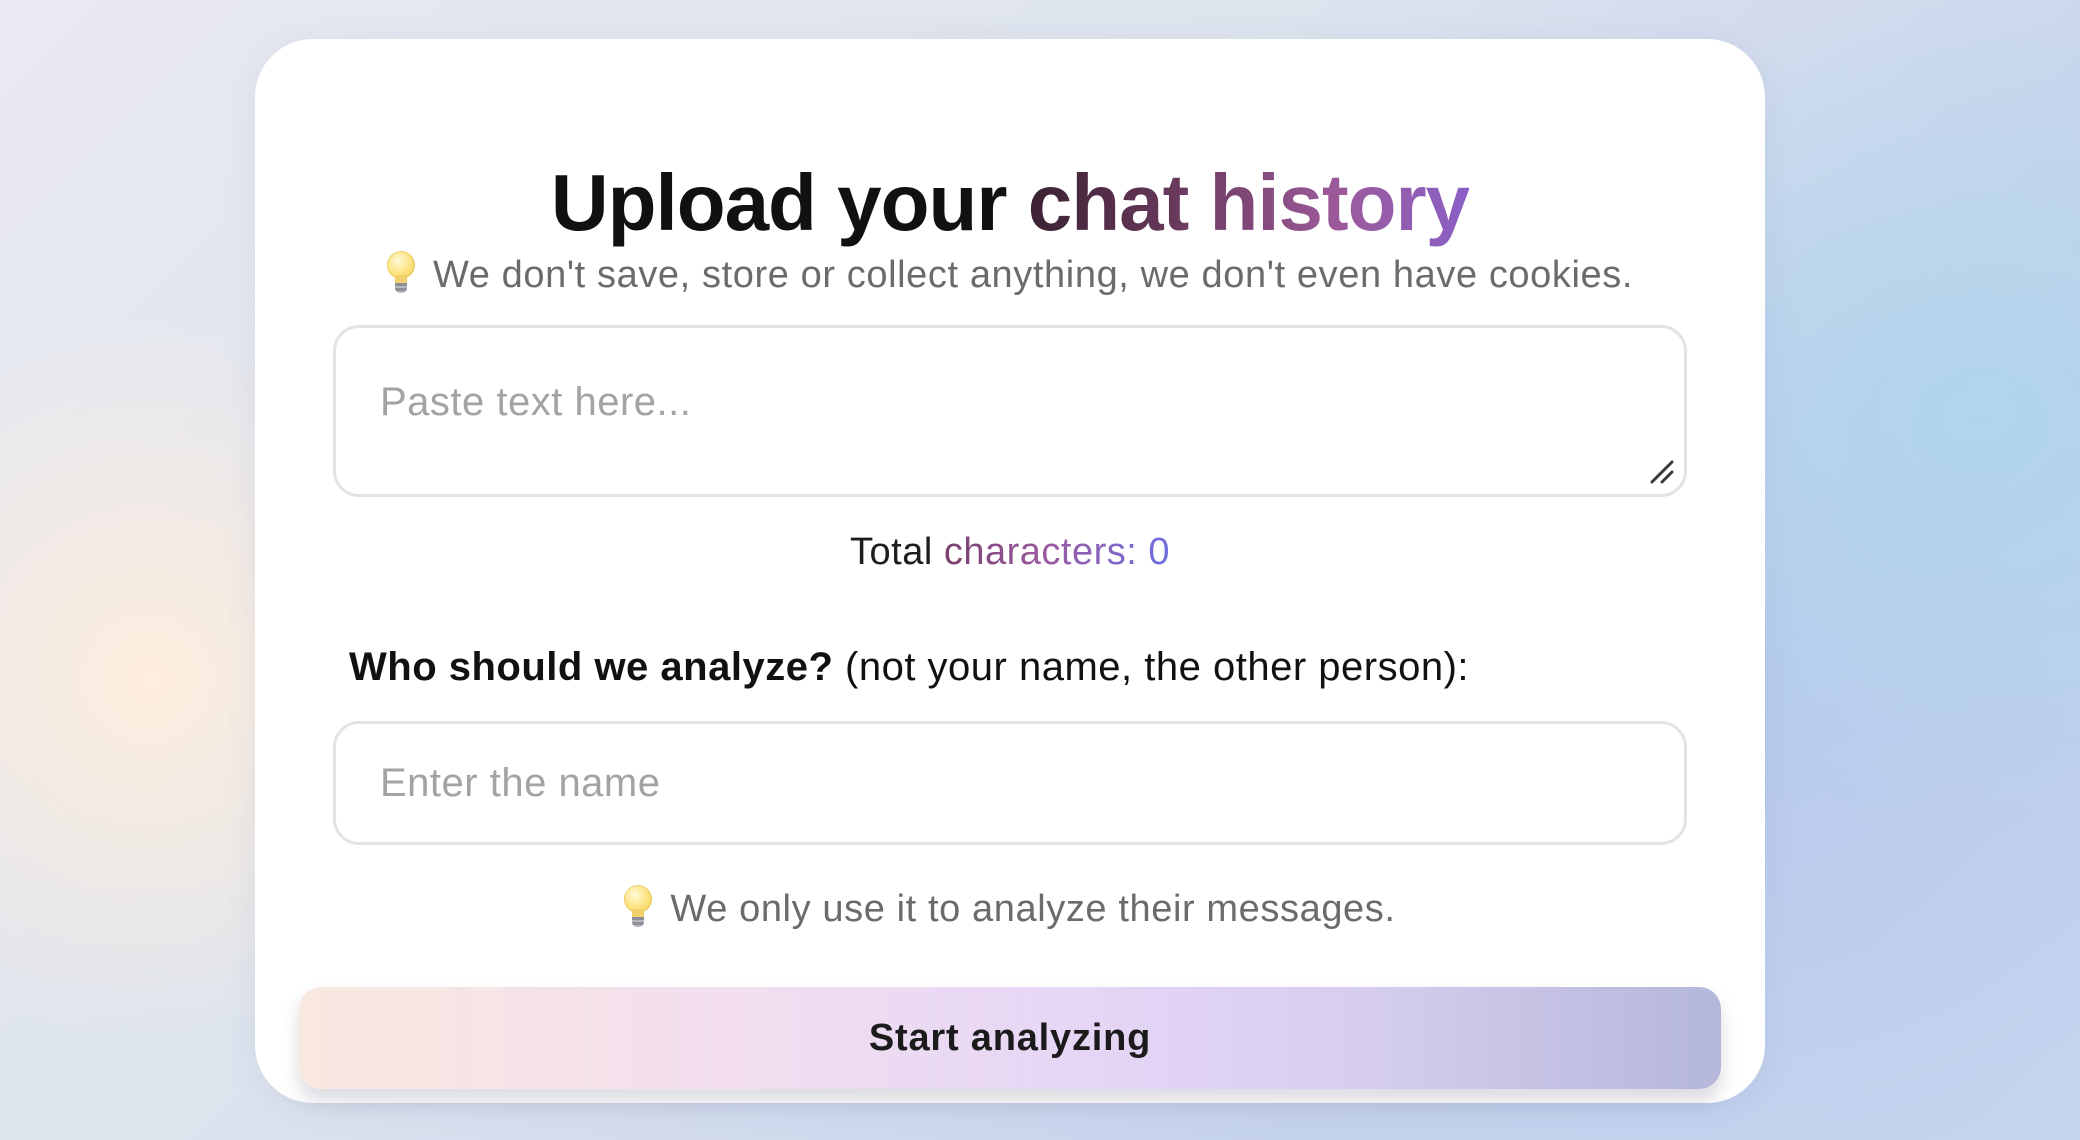  I want to click on name-input, so click(1010, 783).